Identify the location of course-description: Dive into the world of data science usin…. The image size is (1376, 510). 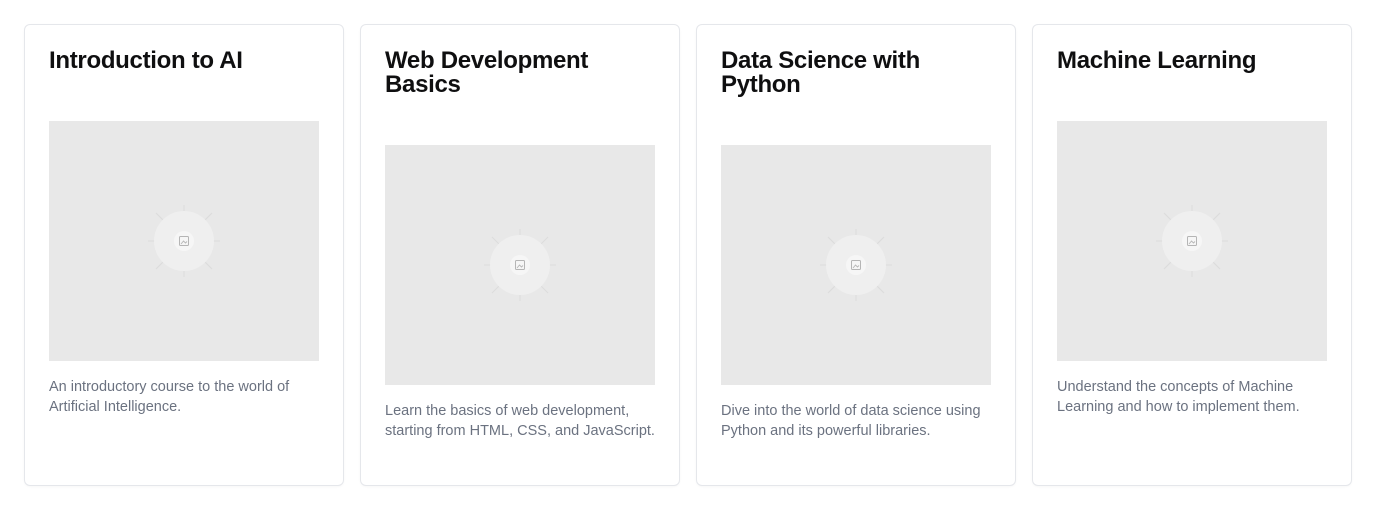
(851, 421).